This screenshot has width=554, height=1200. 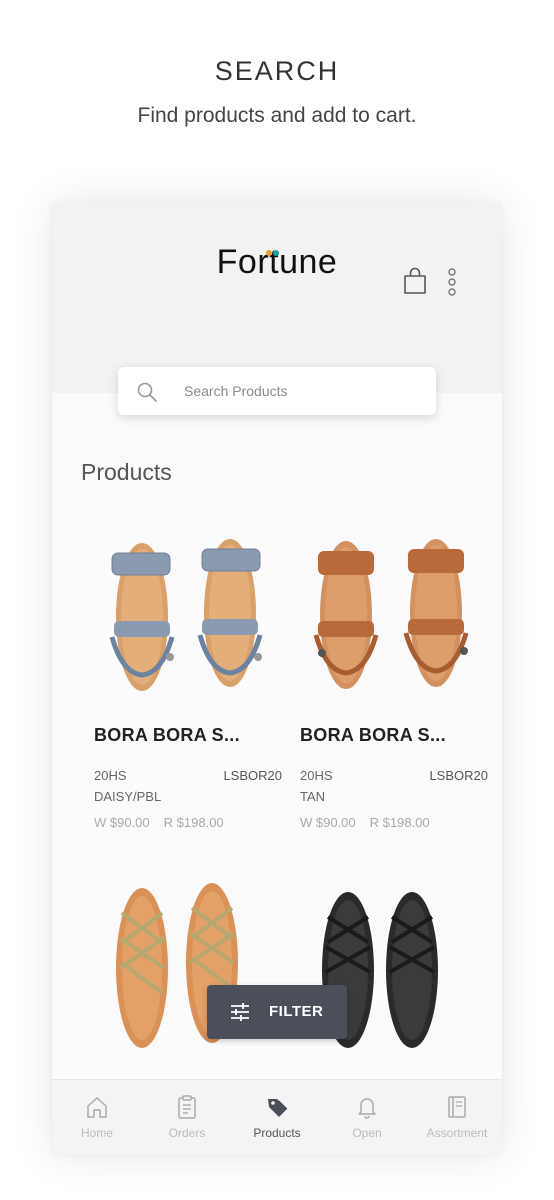 What do you see at coordinates (277, 71) in the screenshot?
I see `promo-title: SEARCH` at bounding box center [277, 71].